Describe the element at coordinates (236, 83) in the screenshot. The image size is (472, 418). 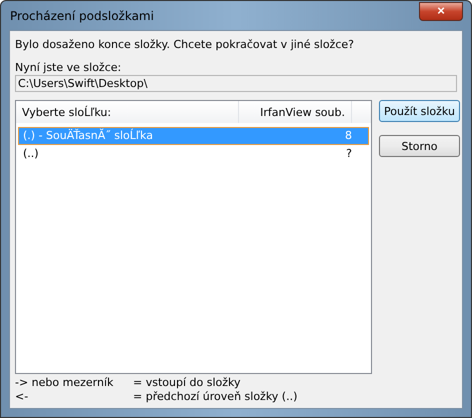
I see `path-field: C:\Users\Swift\Desktop\` at that location.